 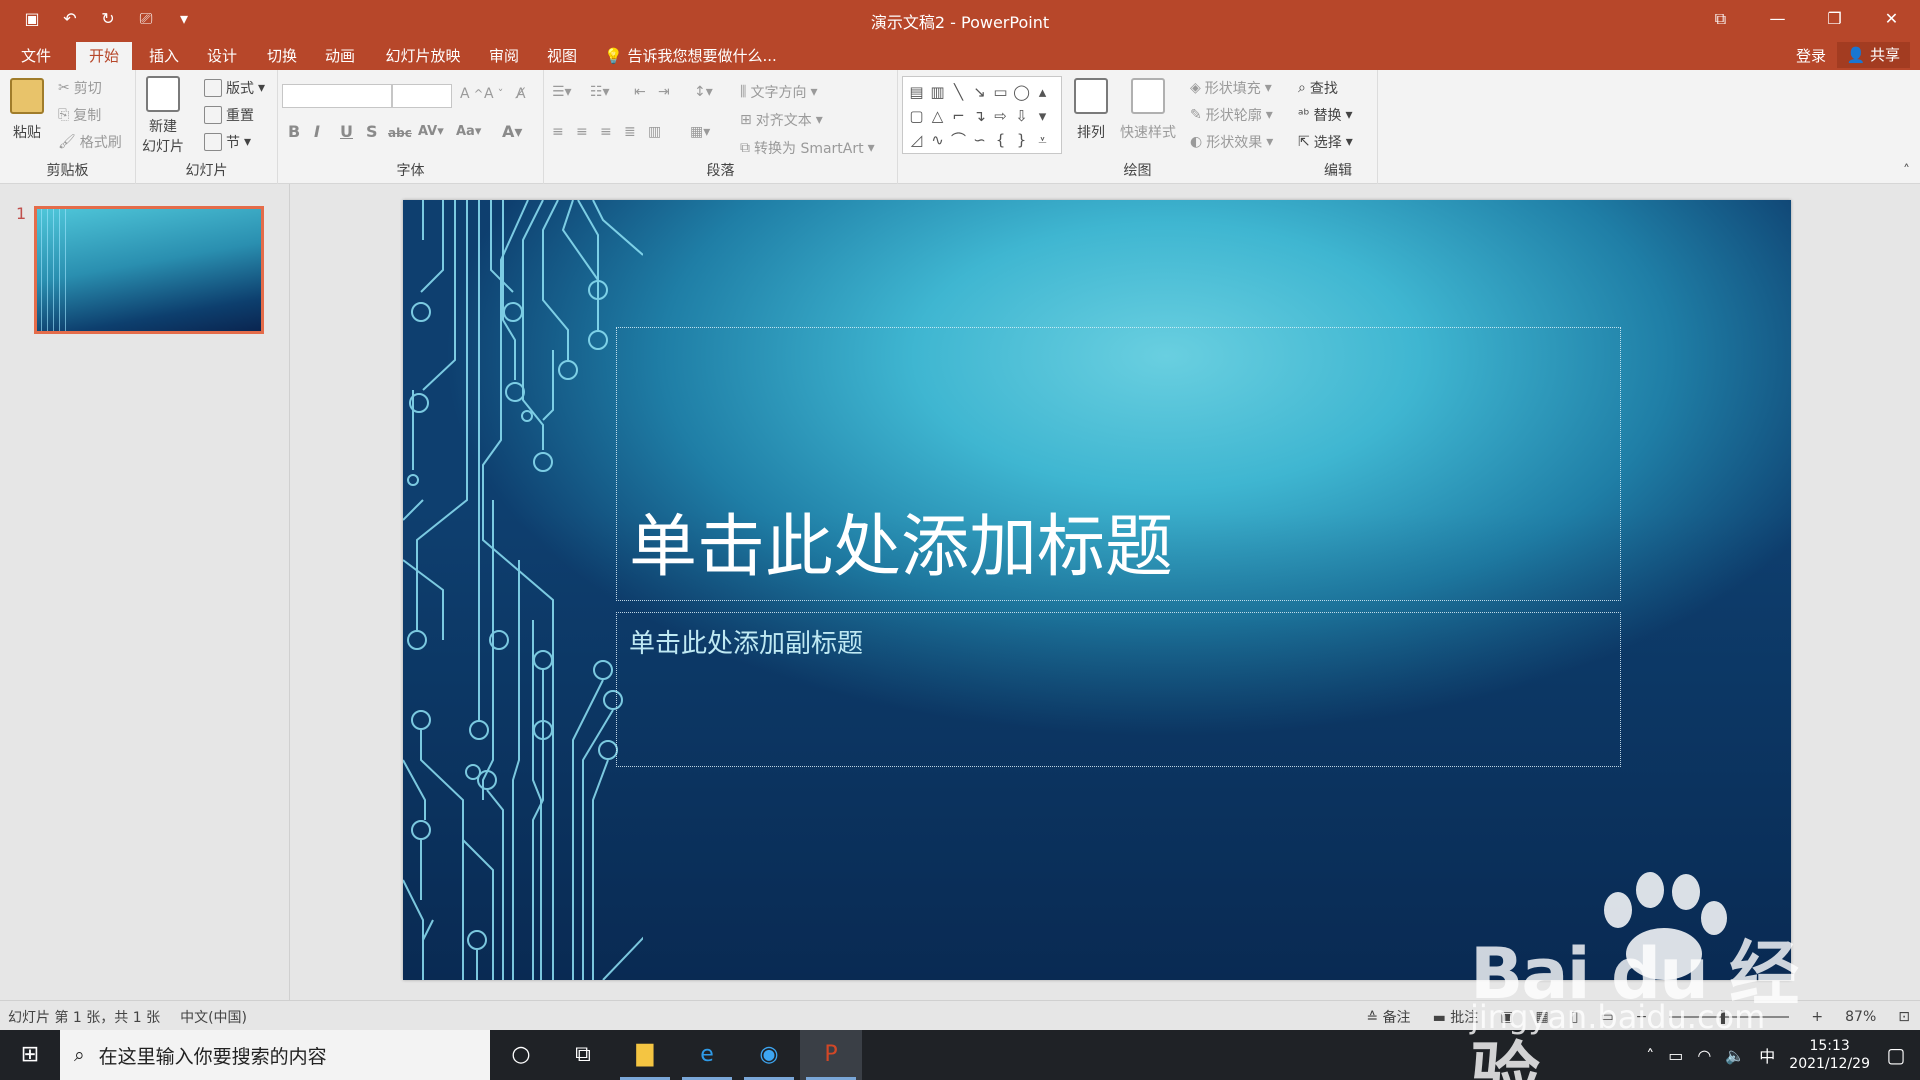 What do you see at coordinates (1021, 140) in the screenshot?
I see `right-brace-shape-icon: }` at bounding box center [1021, 140].